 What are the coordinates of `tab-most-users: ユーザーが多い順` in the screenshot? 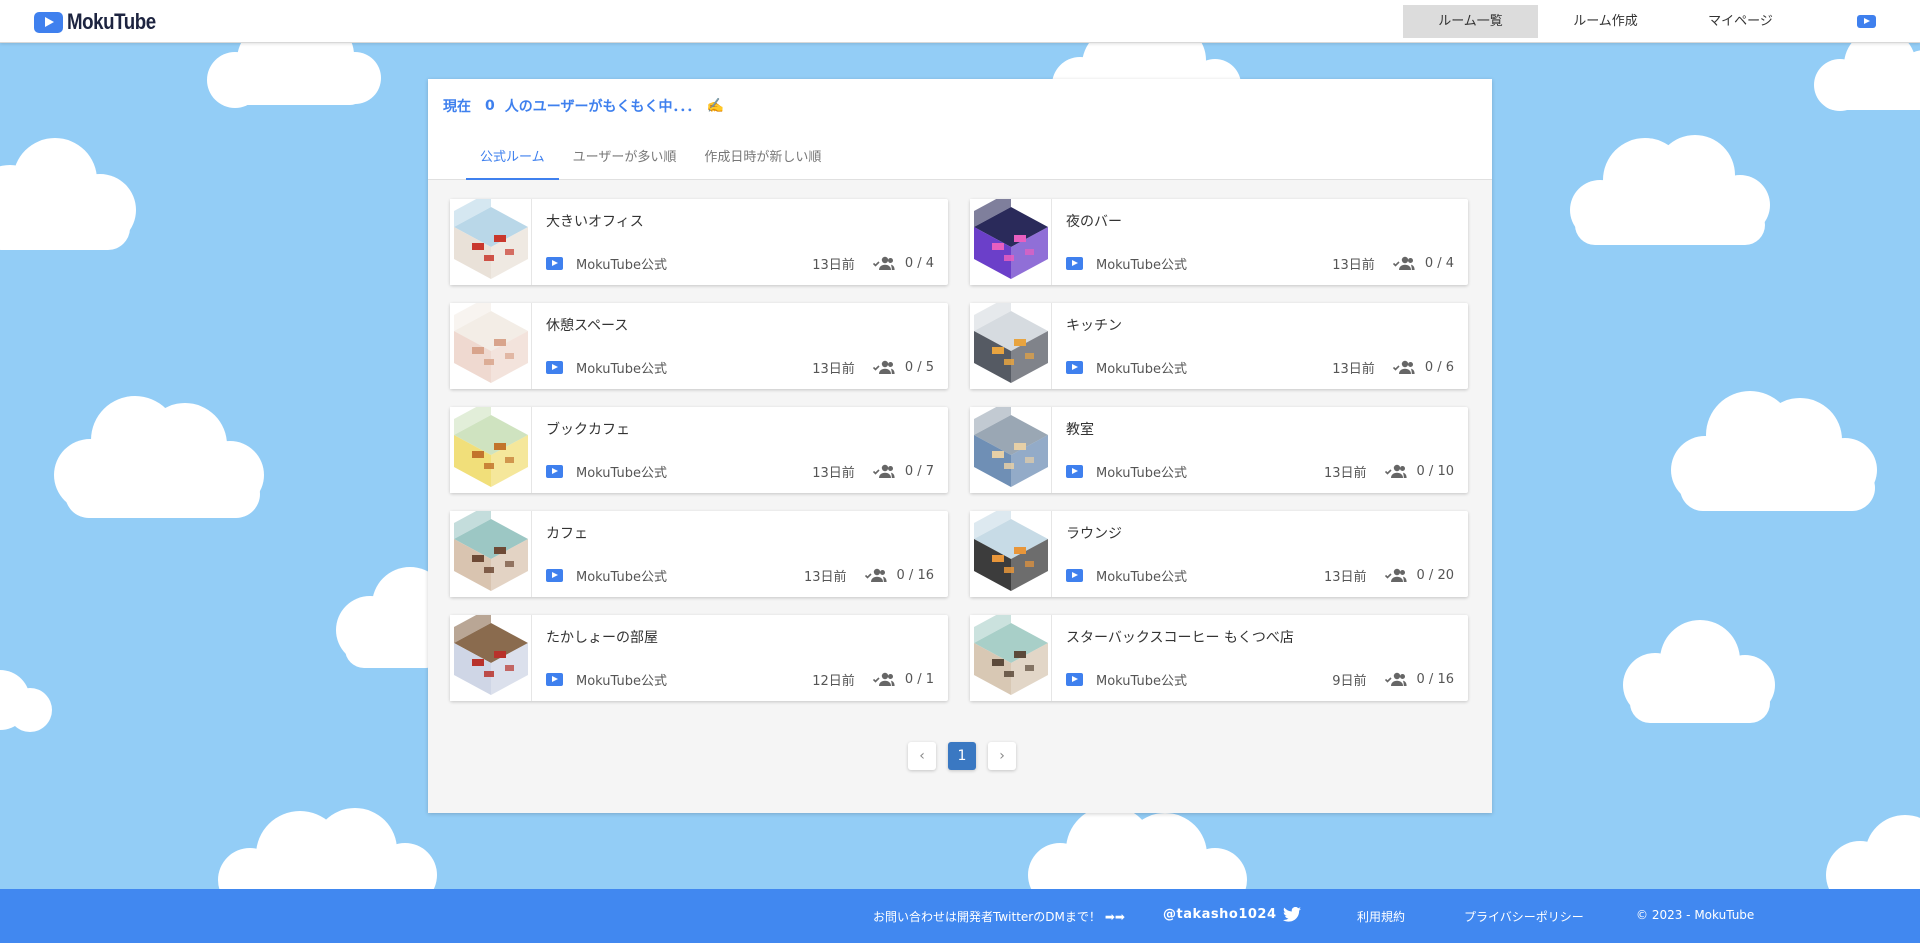 It's located at (625, 159).